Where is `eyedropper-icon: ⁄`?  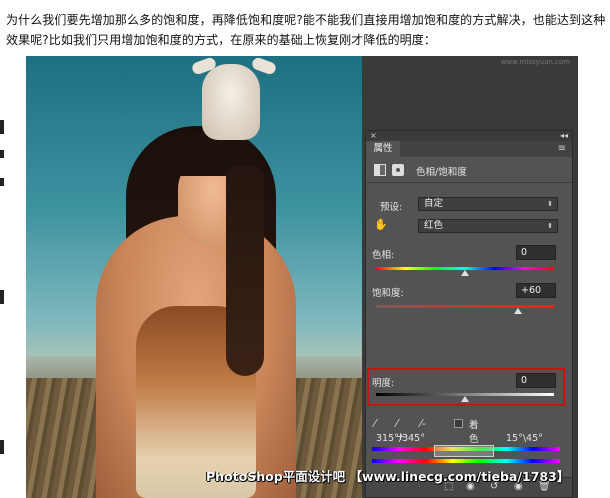
eyedropper-icon: ⁄ is located at coordinates (375, 423).